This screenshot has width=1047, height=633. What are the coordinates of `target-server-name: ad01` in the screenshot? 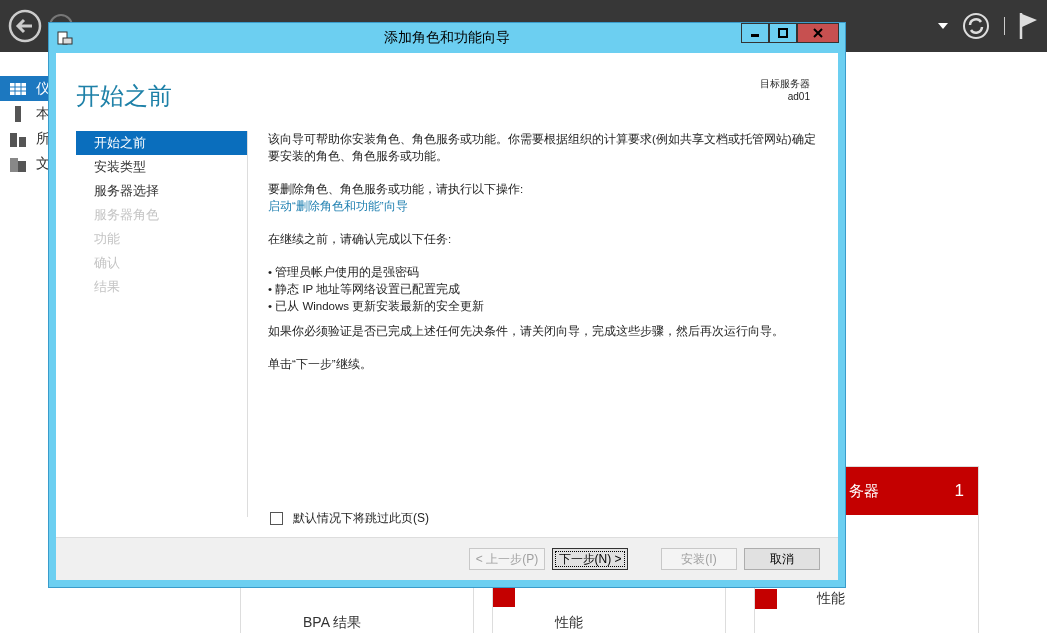 It's located at (798, 96).